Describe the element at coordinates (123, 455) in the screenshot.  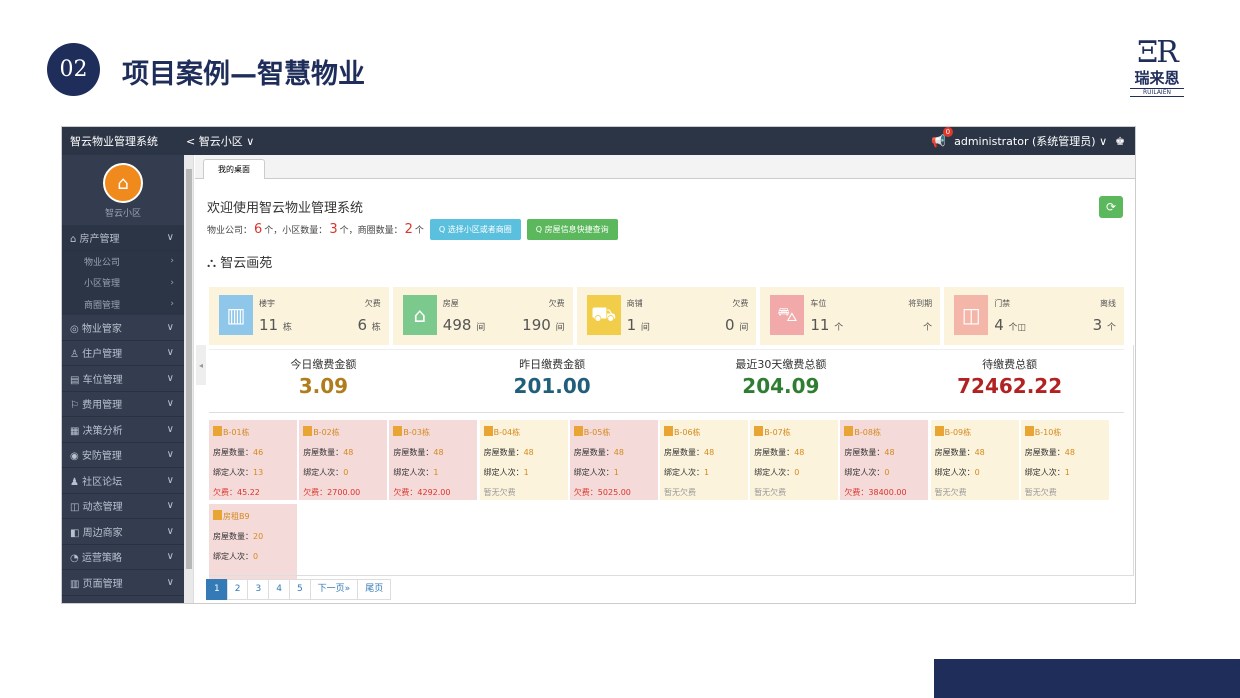
I see `sidebar-item: ◉ 安防管理 ∨` at that location.